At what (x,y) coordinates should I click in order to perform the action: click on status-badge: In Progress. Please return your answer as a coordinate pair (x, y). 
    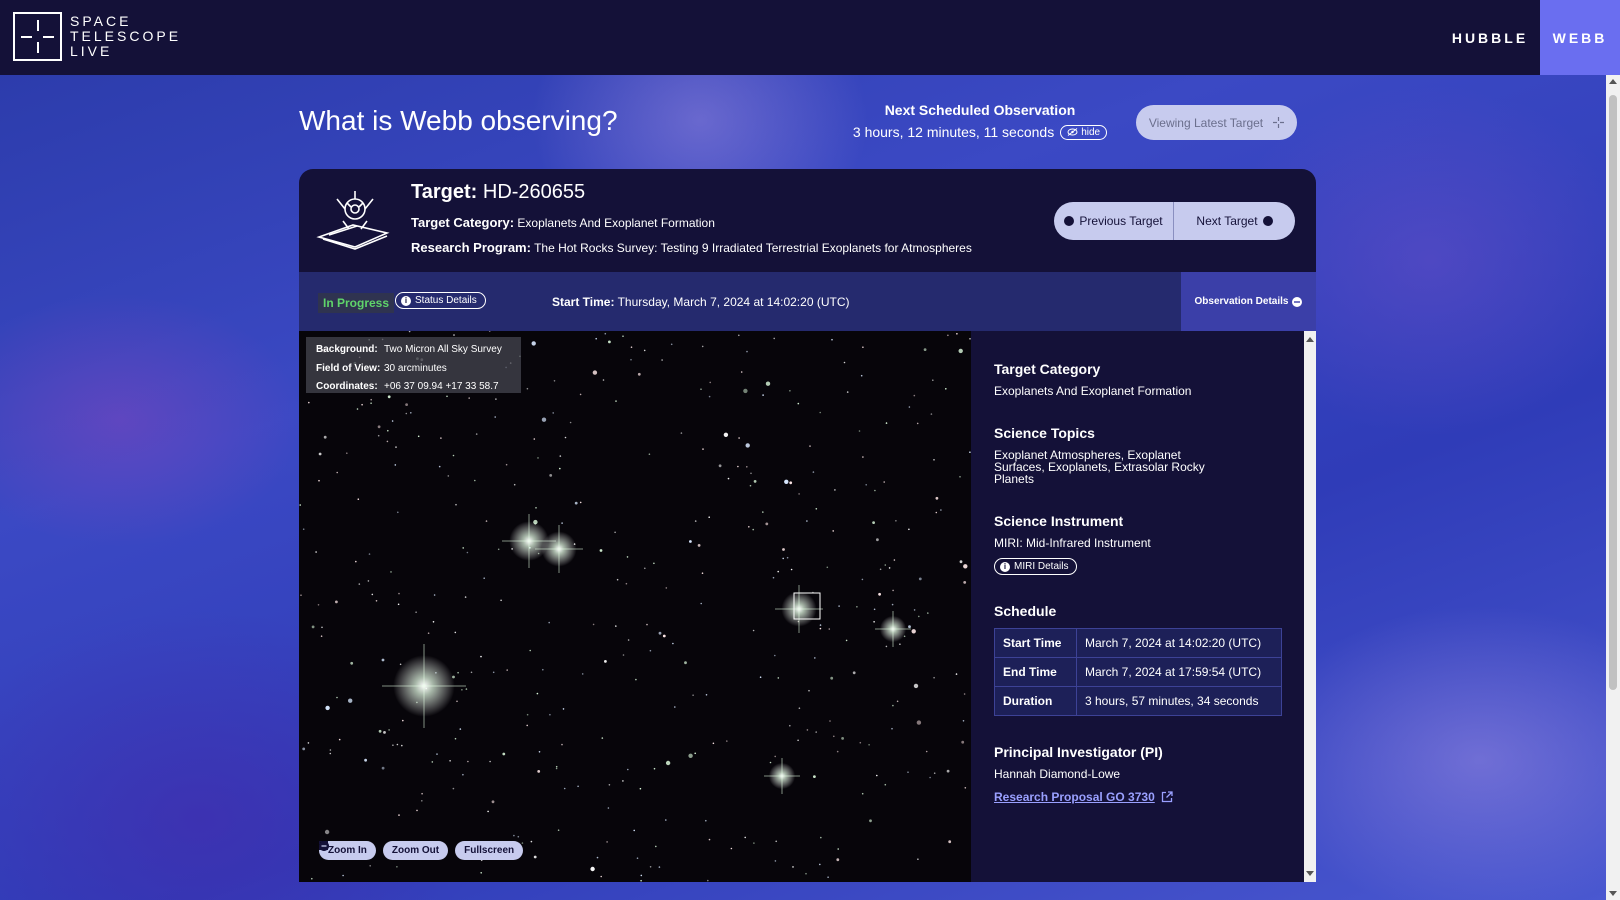
    Looking at the image, I should click on (356, 303).